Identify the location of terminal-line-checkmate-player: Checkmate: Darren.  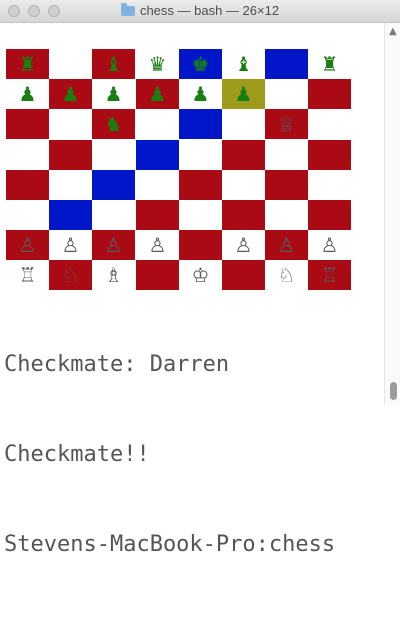
(117, 364).